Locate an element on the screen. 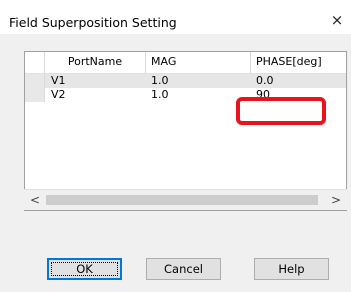  port-name-cell: V1 is located at coordinates (96, 81).